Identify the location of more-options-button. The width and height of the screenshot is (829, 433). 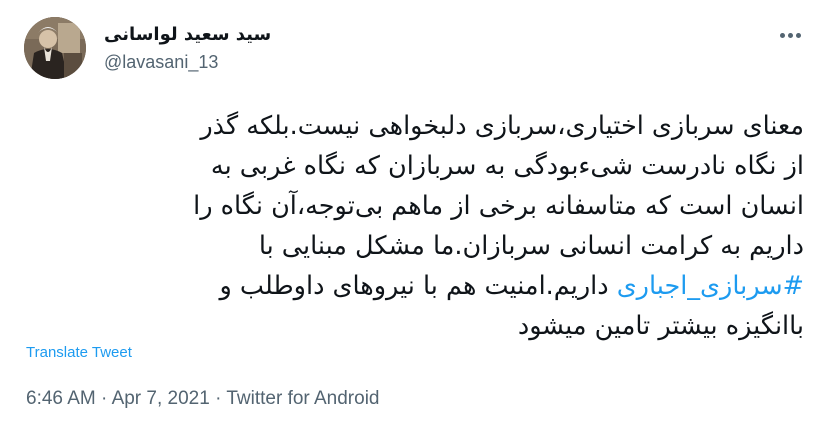
(791, 36).